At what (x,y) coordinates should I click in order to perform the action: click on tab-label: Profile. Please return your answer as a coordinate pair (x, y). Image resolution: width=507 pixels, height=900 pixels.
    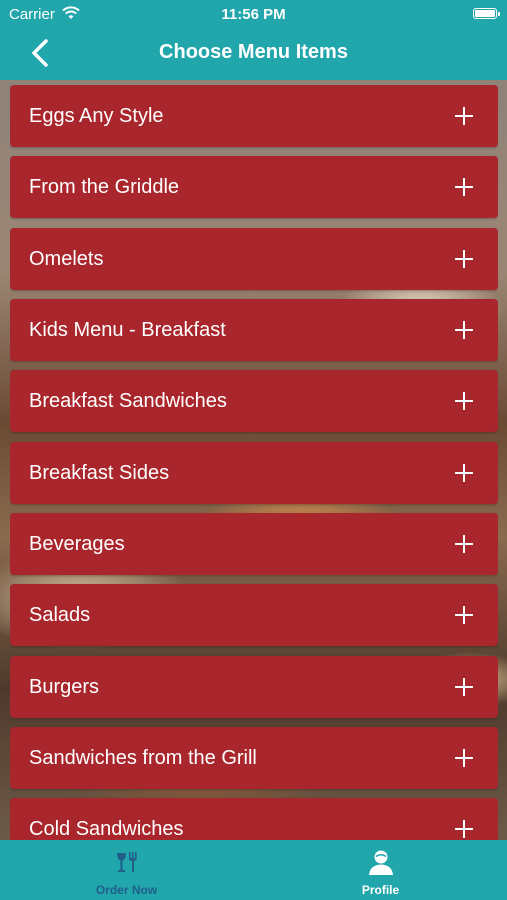
    Looking at the image, I should click on (380, 890).